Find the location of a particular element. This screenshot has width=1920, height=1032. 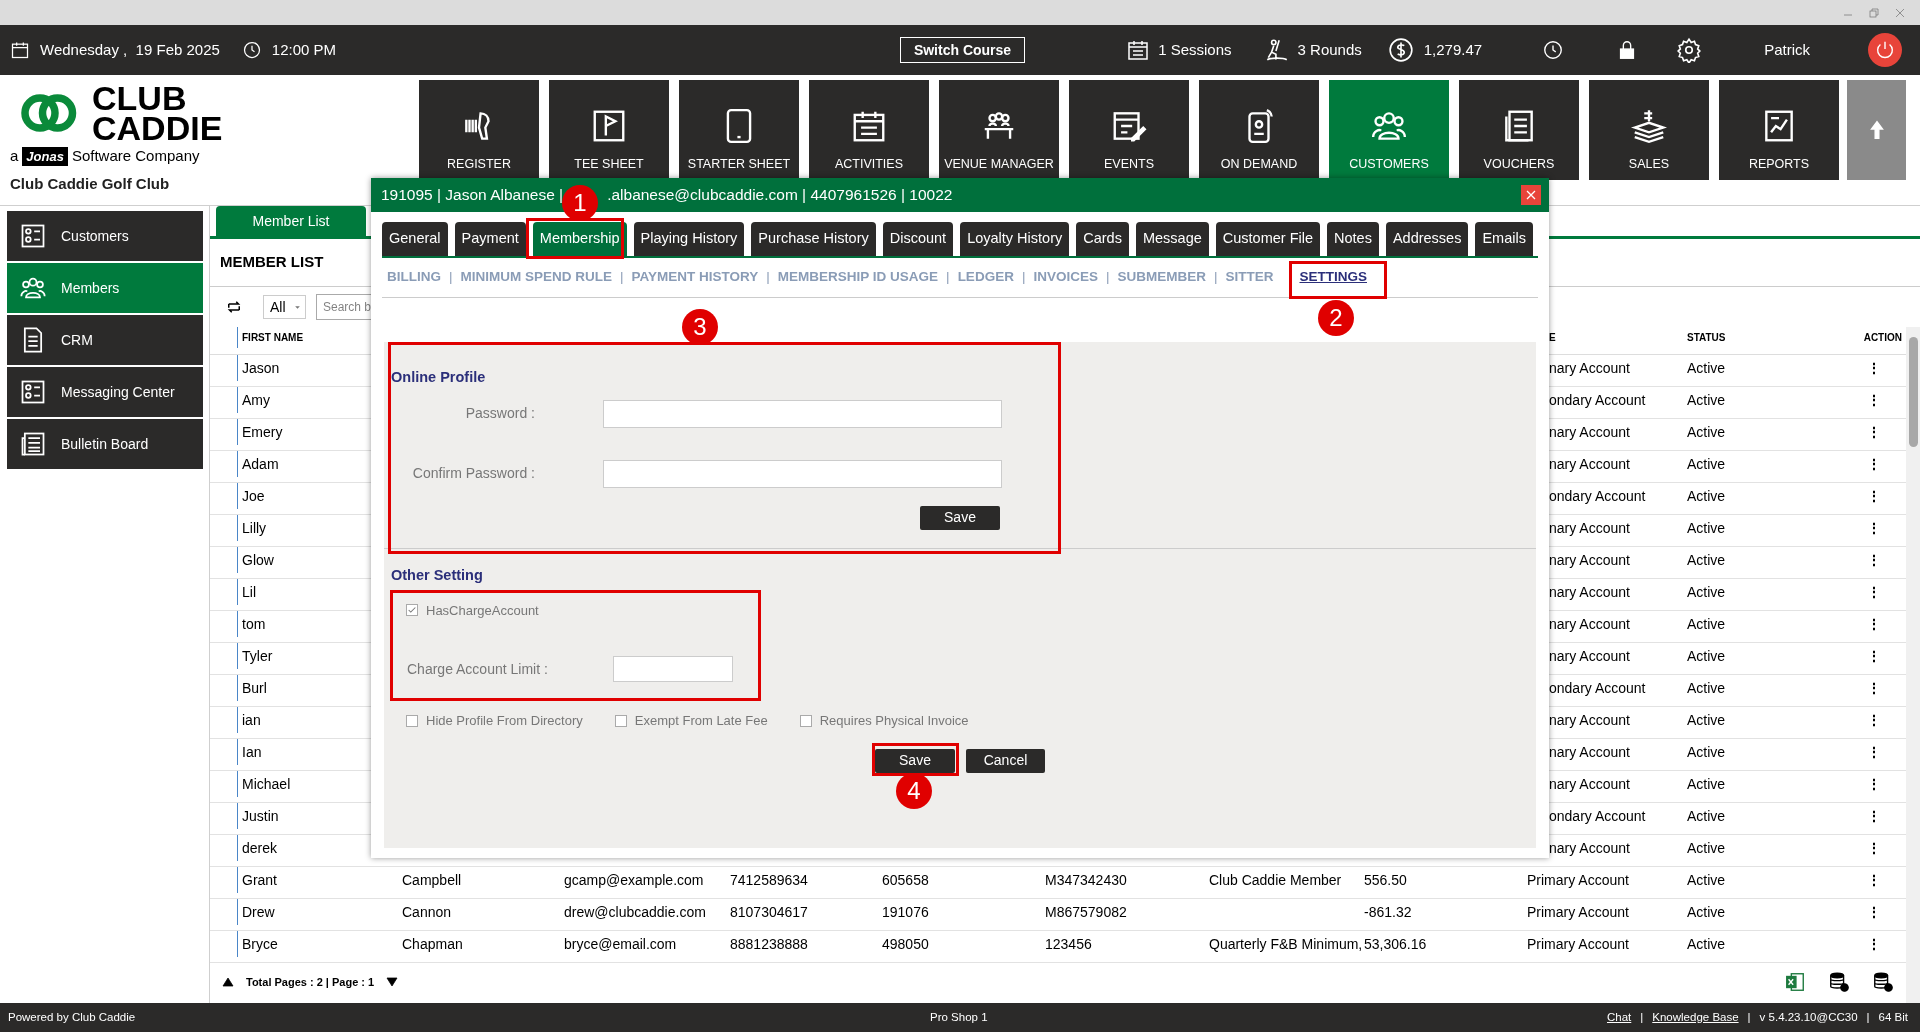

sidebar-item: Messaging Center is located at coordinates (105, 392).